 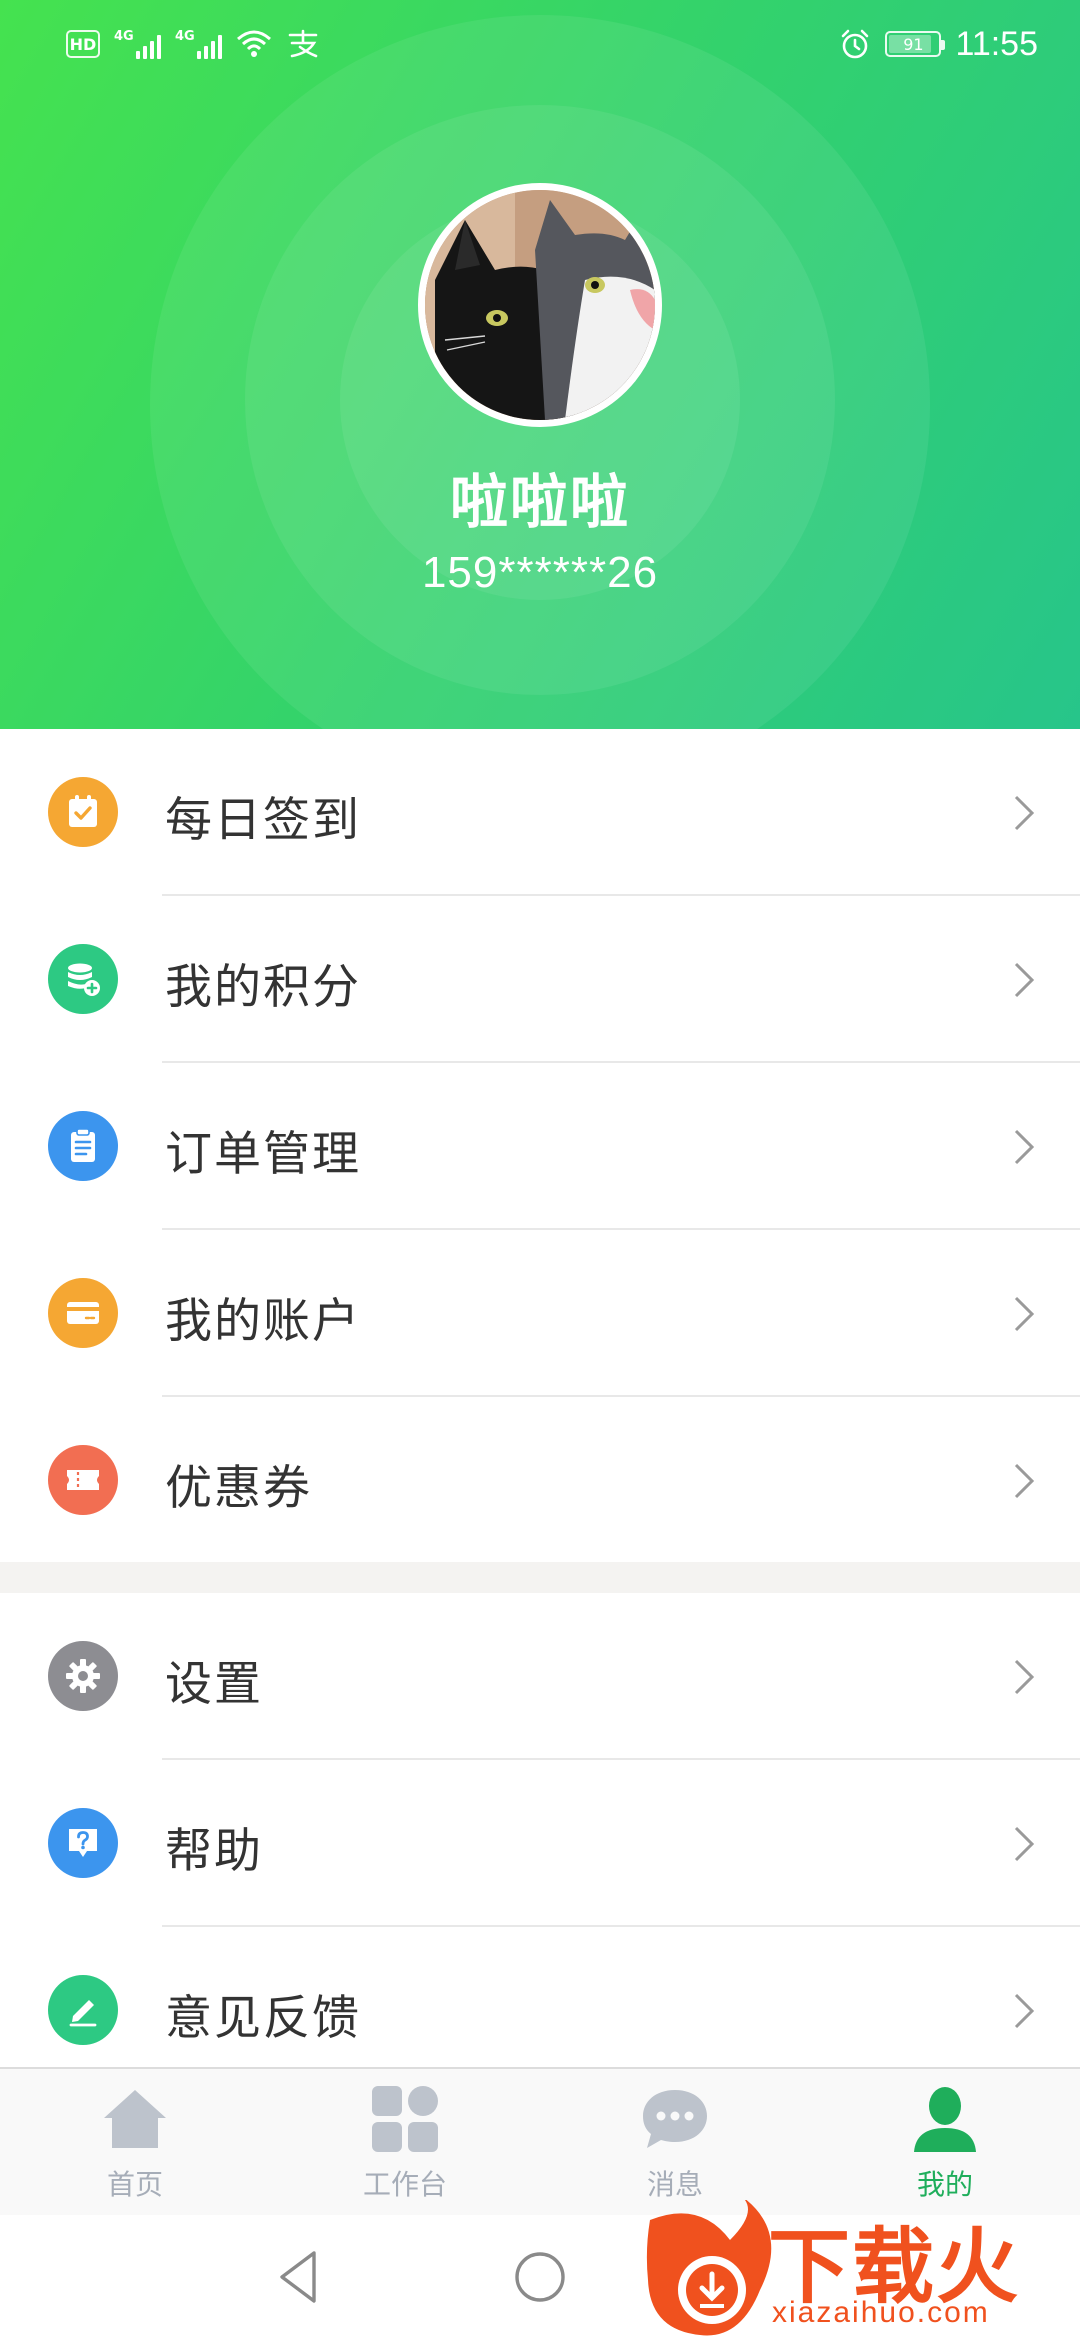 I want to click on home-circle-icon, so click(x=540, y=2277).